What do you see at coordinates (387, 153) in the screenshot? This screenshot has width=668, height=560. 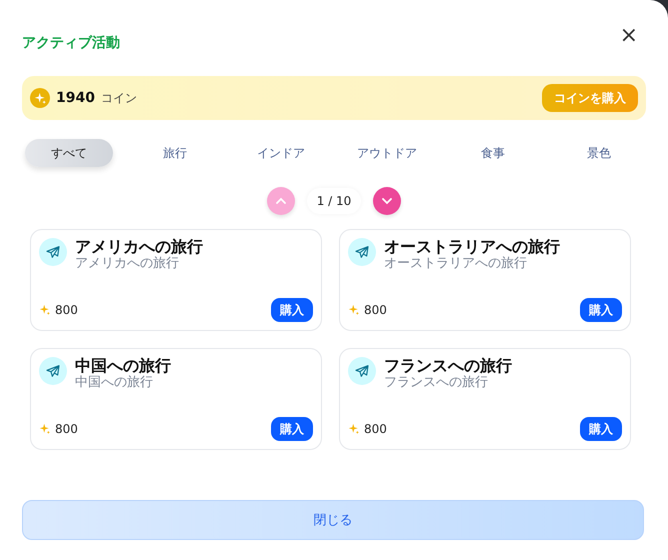 I see `category-tab: アウトドア` at bounding box center [387, 153].